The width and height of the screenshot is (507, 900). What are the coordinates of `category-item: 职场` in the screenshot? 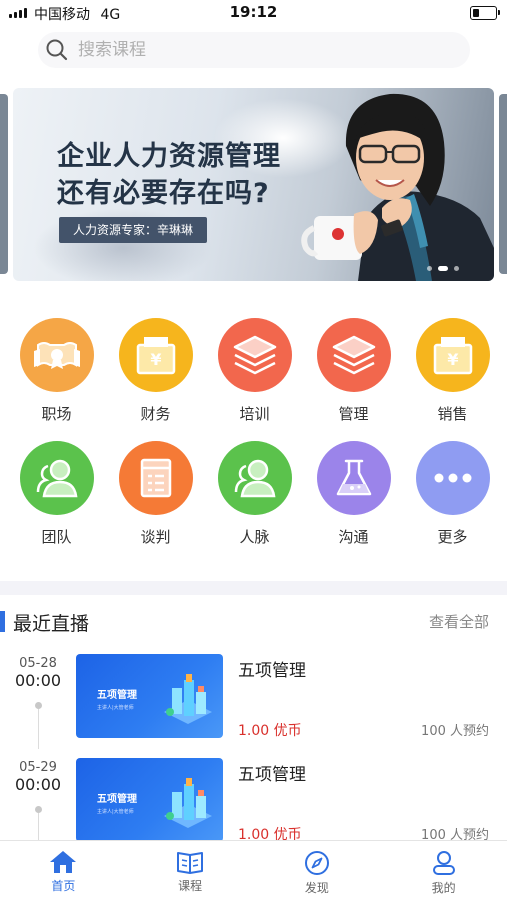 It's located at (56, 371).